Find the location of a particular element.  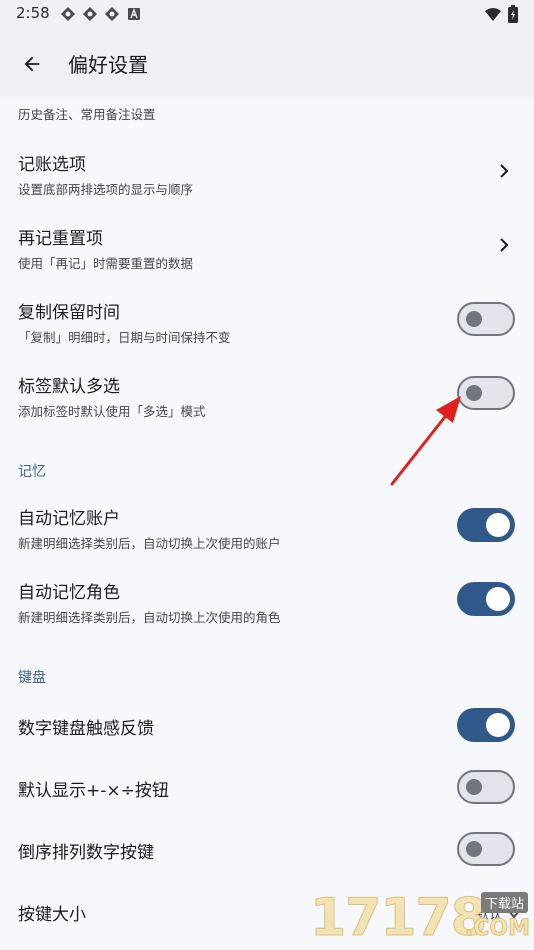

wifi-icon is located at coordinates (493, 14).